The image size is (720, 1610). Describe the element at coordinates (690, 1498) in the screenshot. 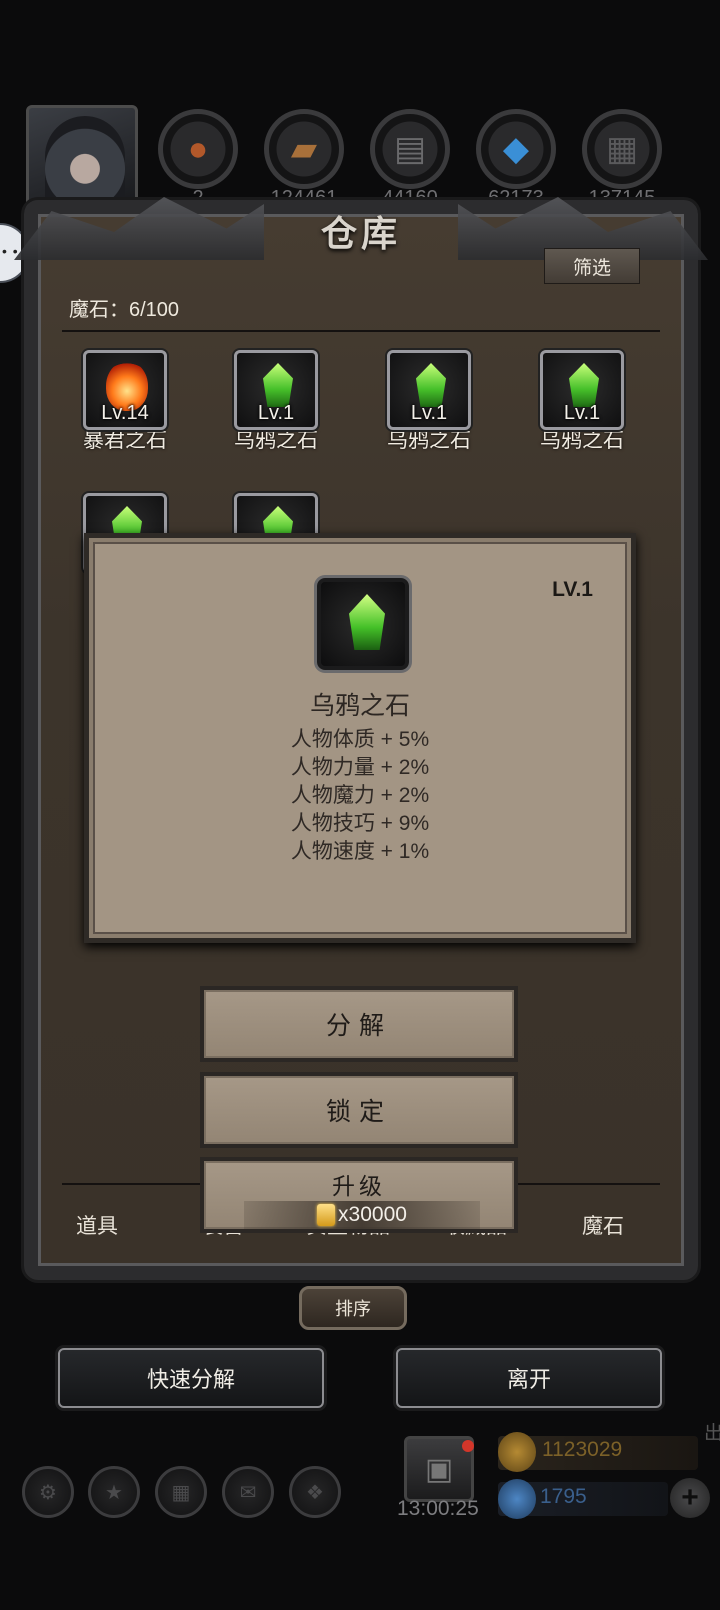

I see `add-currency-button: +` at that location.